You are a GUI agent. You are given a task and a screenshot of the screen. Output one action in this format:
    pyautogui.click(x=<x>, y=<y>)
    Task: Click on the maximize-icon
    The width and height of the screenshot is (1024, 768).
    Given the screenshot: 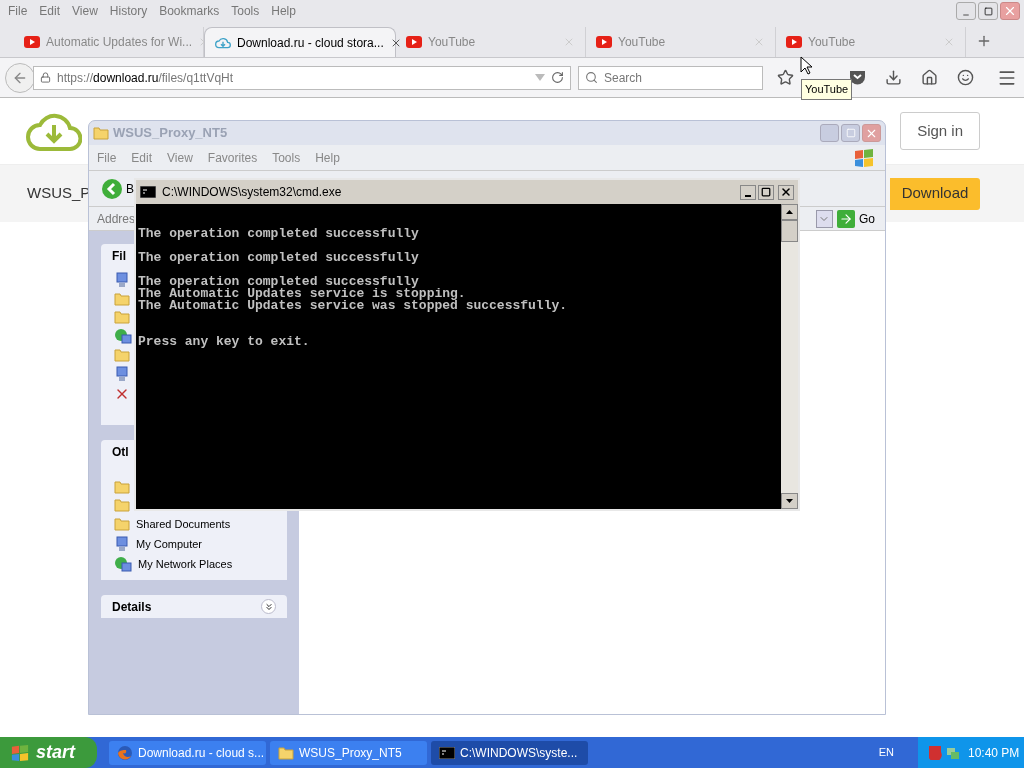 What is the action you would take?
    pyautogui.click(x=850, y=133)
    